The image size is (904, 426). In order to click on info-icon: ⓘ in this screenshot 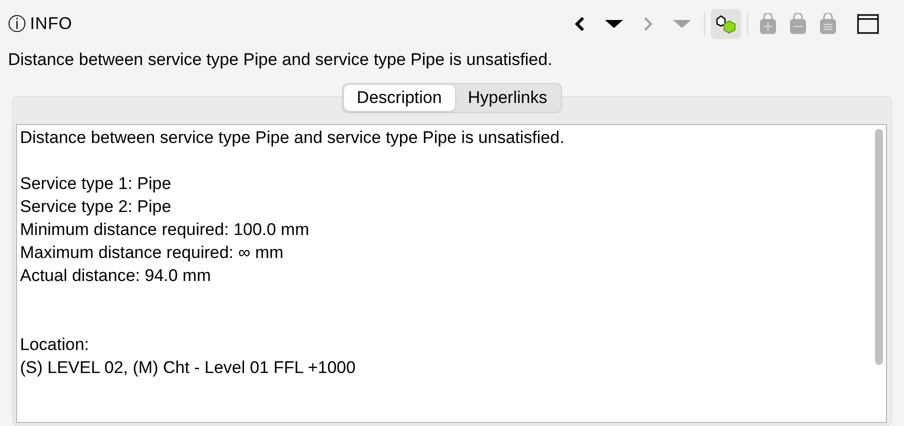, I will do `click(17, 24)`.